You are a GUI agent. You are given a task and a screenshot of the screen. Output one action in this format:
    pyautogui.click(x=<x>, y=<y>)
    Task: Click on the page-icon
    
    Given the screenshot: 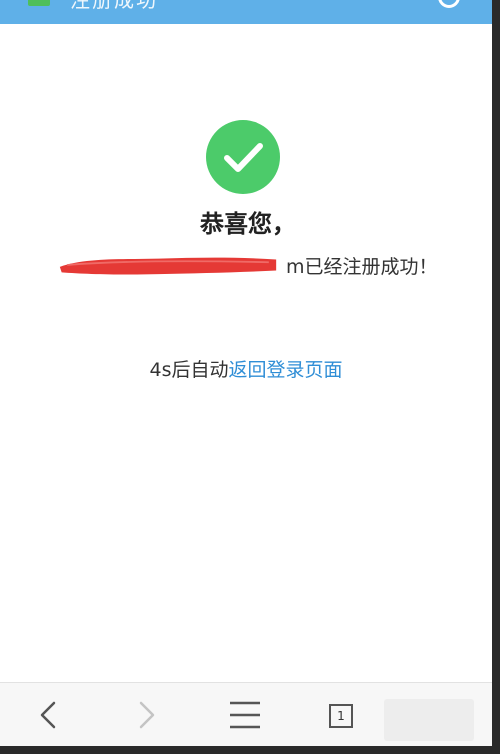 What is the action you would take?
    pyautogui.click(x=39, y=3)
    